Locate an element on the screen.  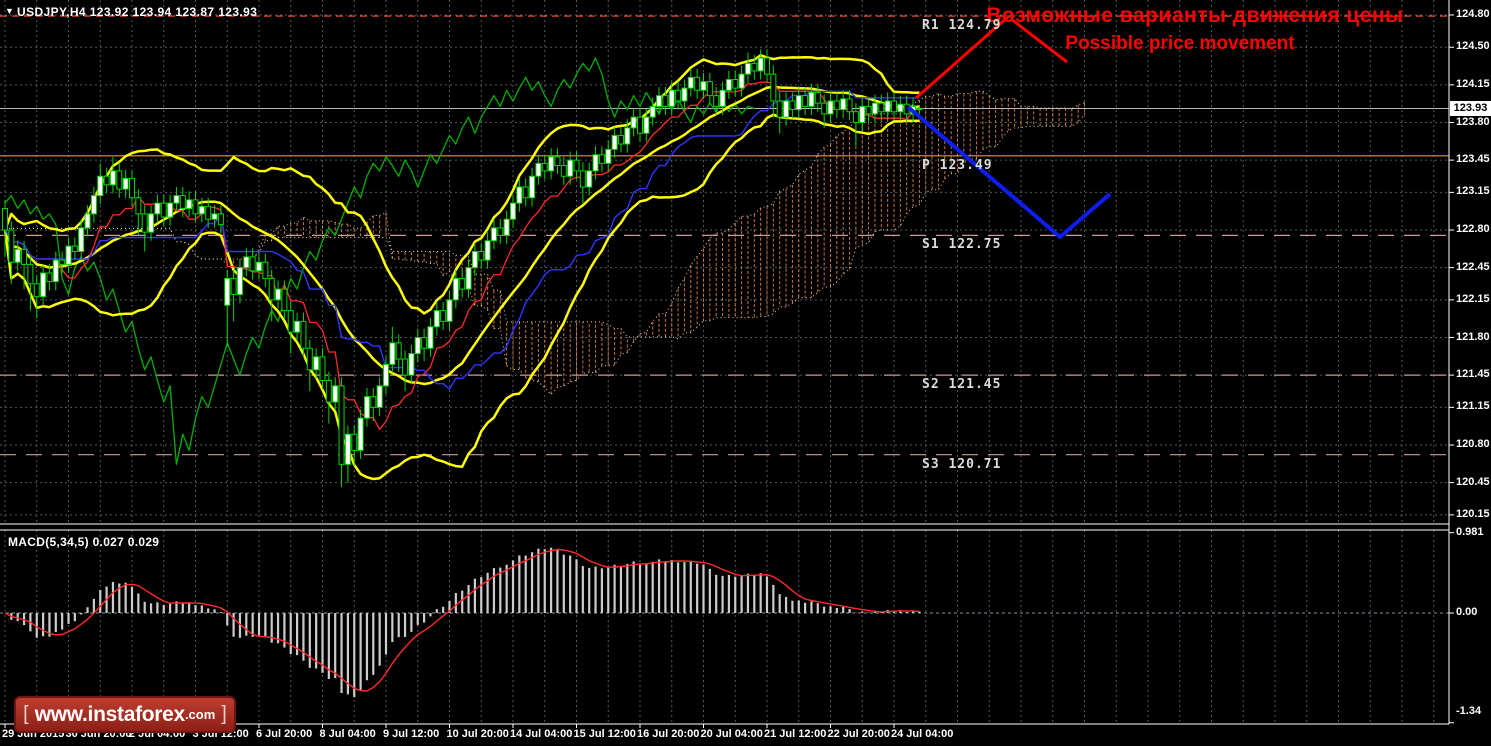
price-tick-label: 120.80 is located at coordinates (1473, 444).